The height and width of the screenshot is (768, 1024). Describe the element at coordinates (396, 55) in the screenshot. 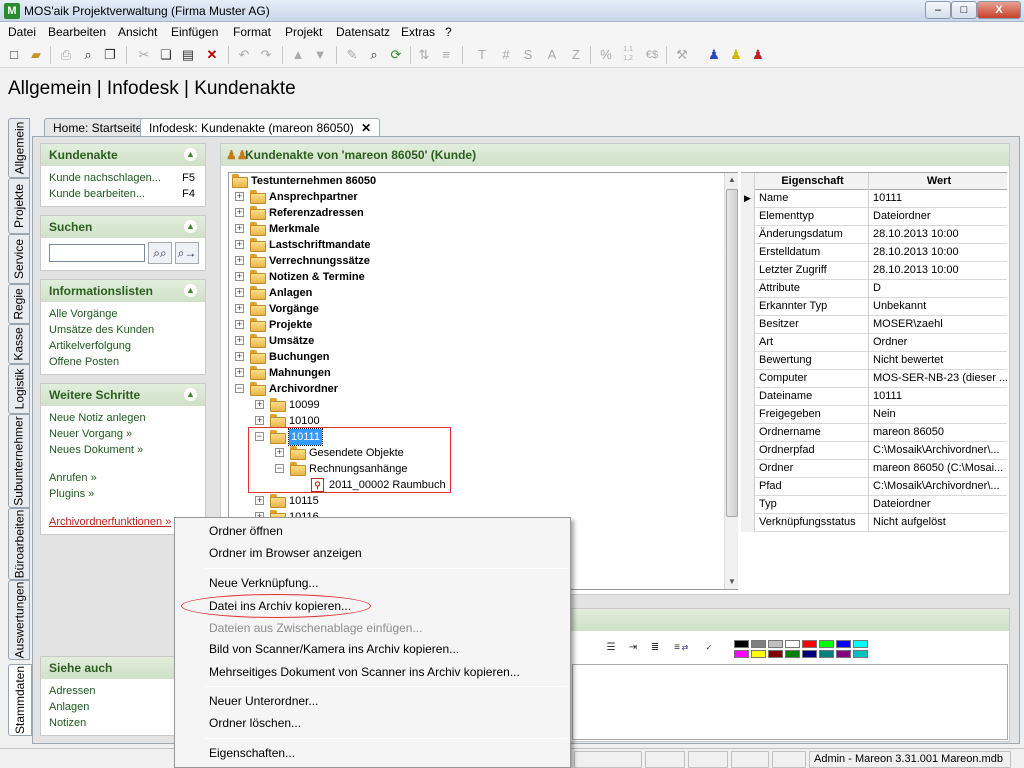

I see `refresh-icon: ⟳` at that location.